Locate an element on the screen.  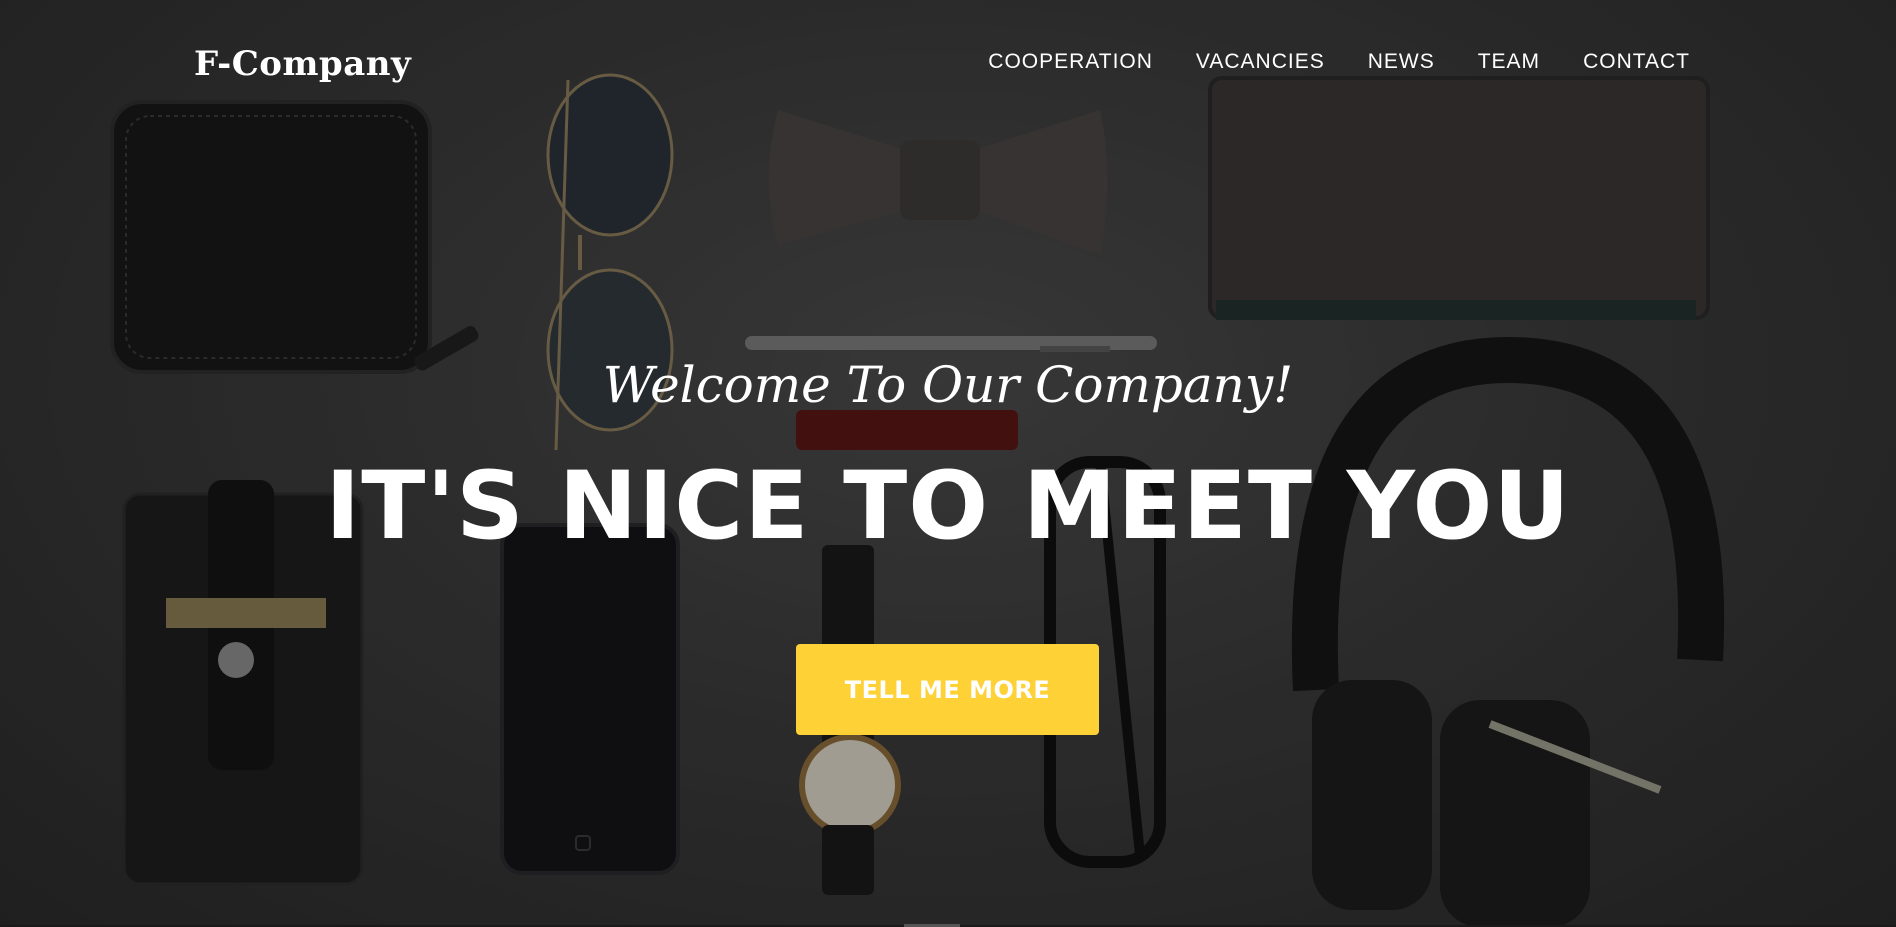
nav-item-vacancies: VACANCIES is located at coordinates (1260, 62).